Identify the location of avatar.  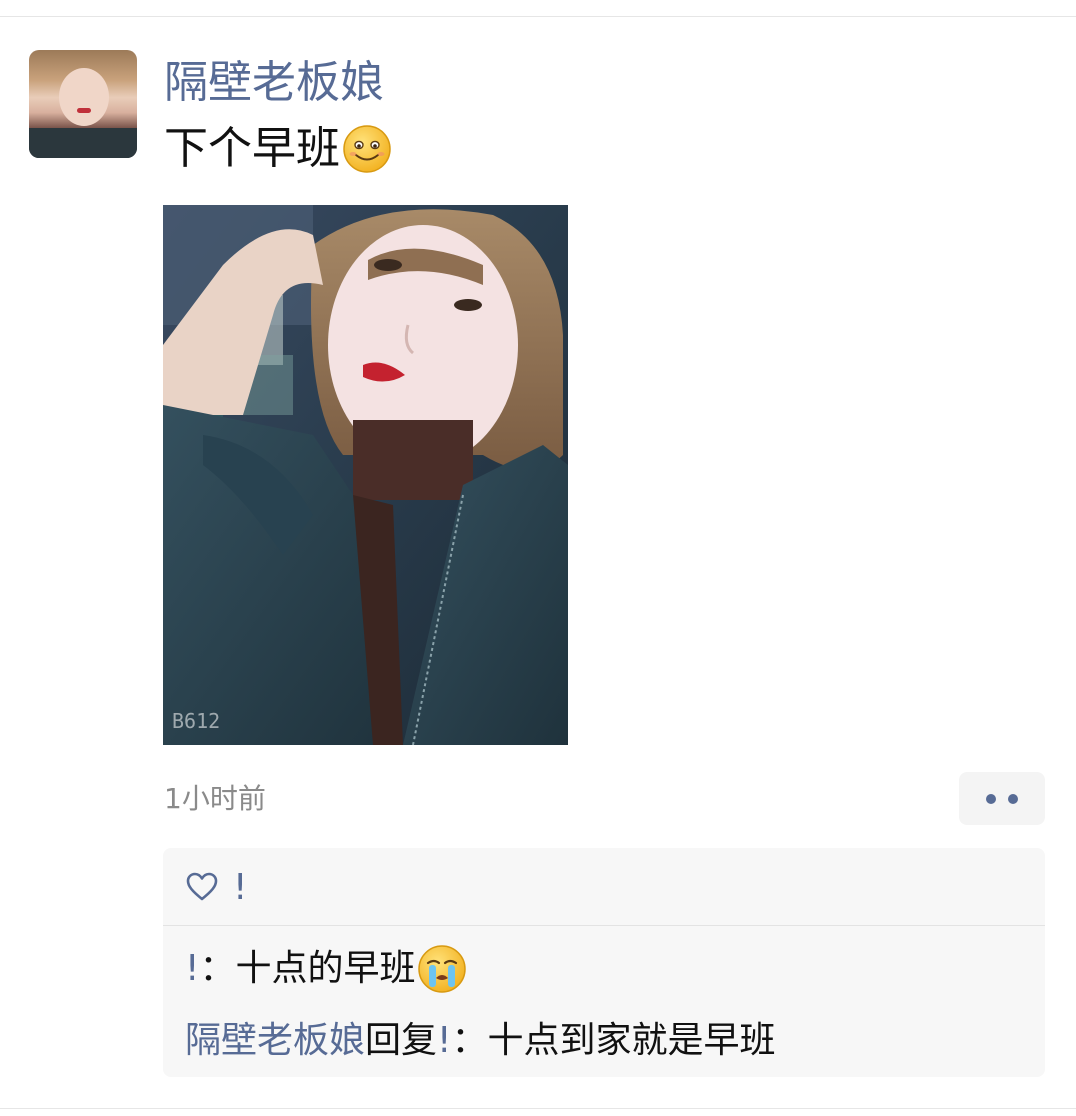
(83, 104).